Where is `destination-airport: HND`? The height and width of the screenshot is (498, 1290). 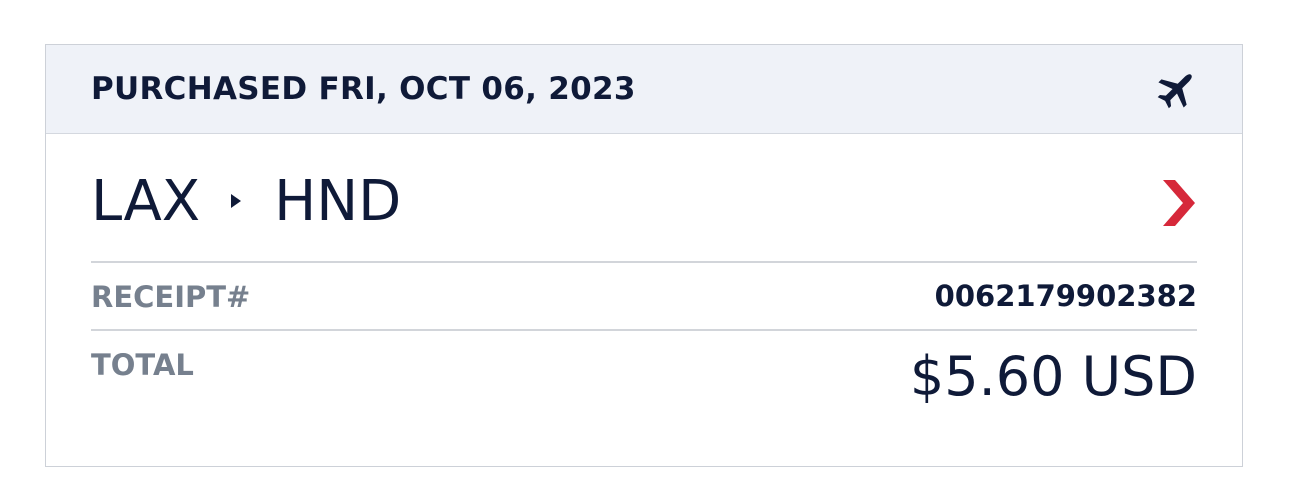
destination-airport: HND is located at coordinates (338, 201).